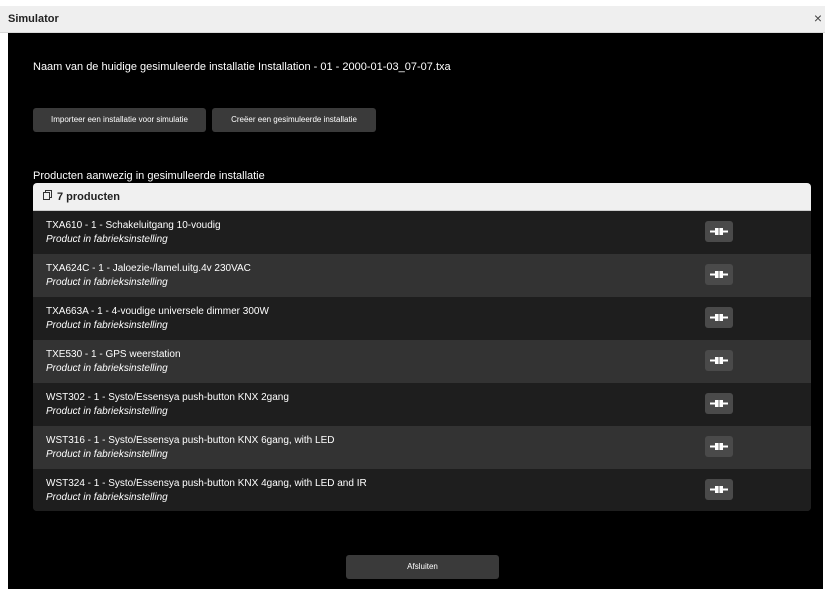 The width and height of the screenshot is (825, 589). What do you see at coordinates (412, 19) in the screenshot?
I see `window-titlebar: Simulator ×` at bounding box center [412, 19].